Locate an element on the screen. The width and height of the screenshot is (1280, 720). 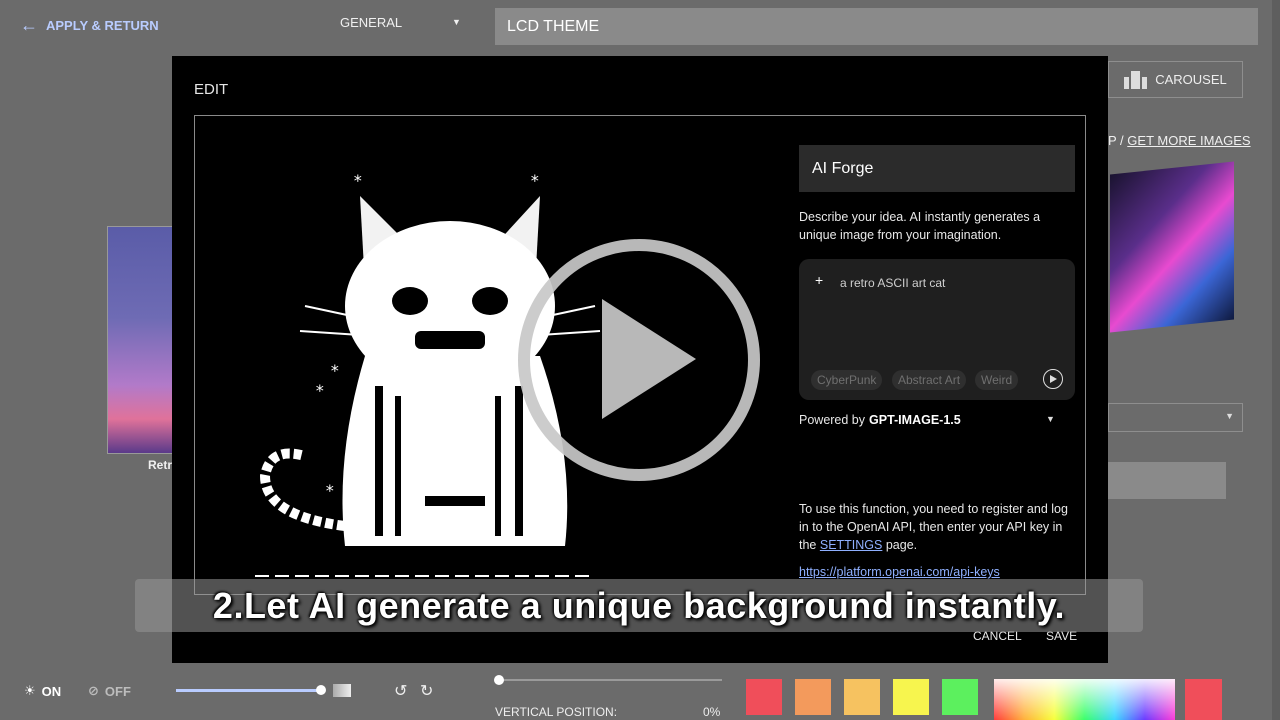
model-selector: Powered by GPT-IMAGE-1.5 is located at coordinates (880, 420).